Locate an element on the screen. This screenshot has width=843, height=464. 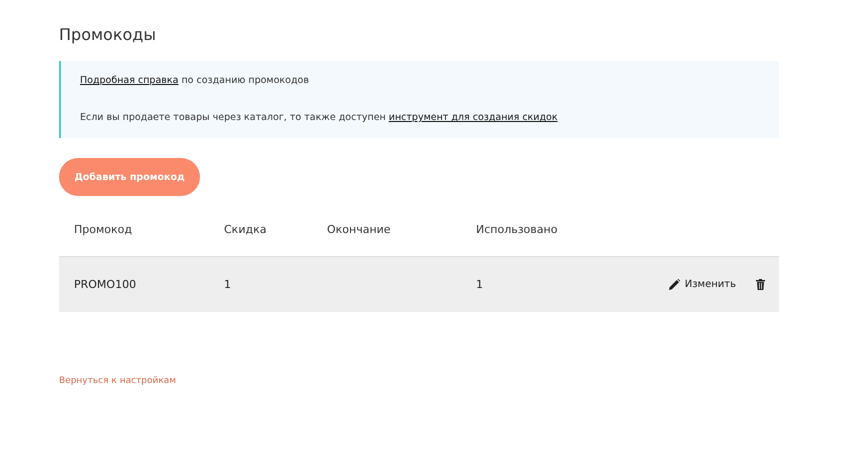
page-title: Промокоды is located at coordinates (108, 35).